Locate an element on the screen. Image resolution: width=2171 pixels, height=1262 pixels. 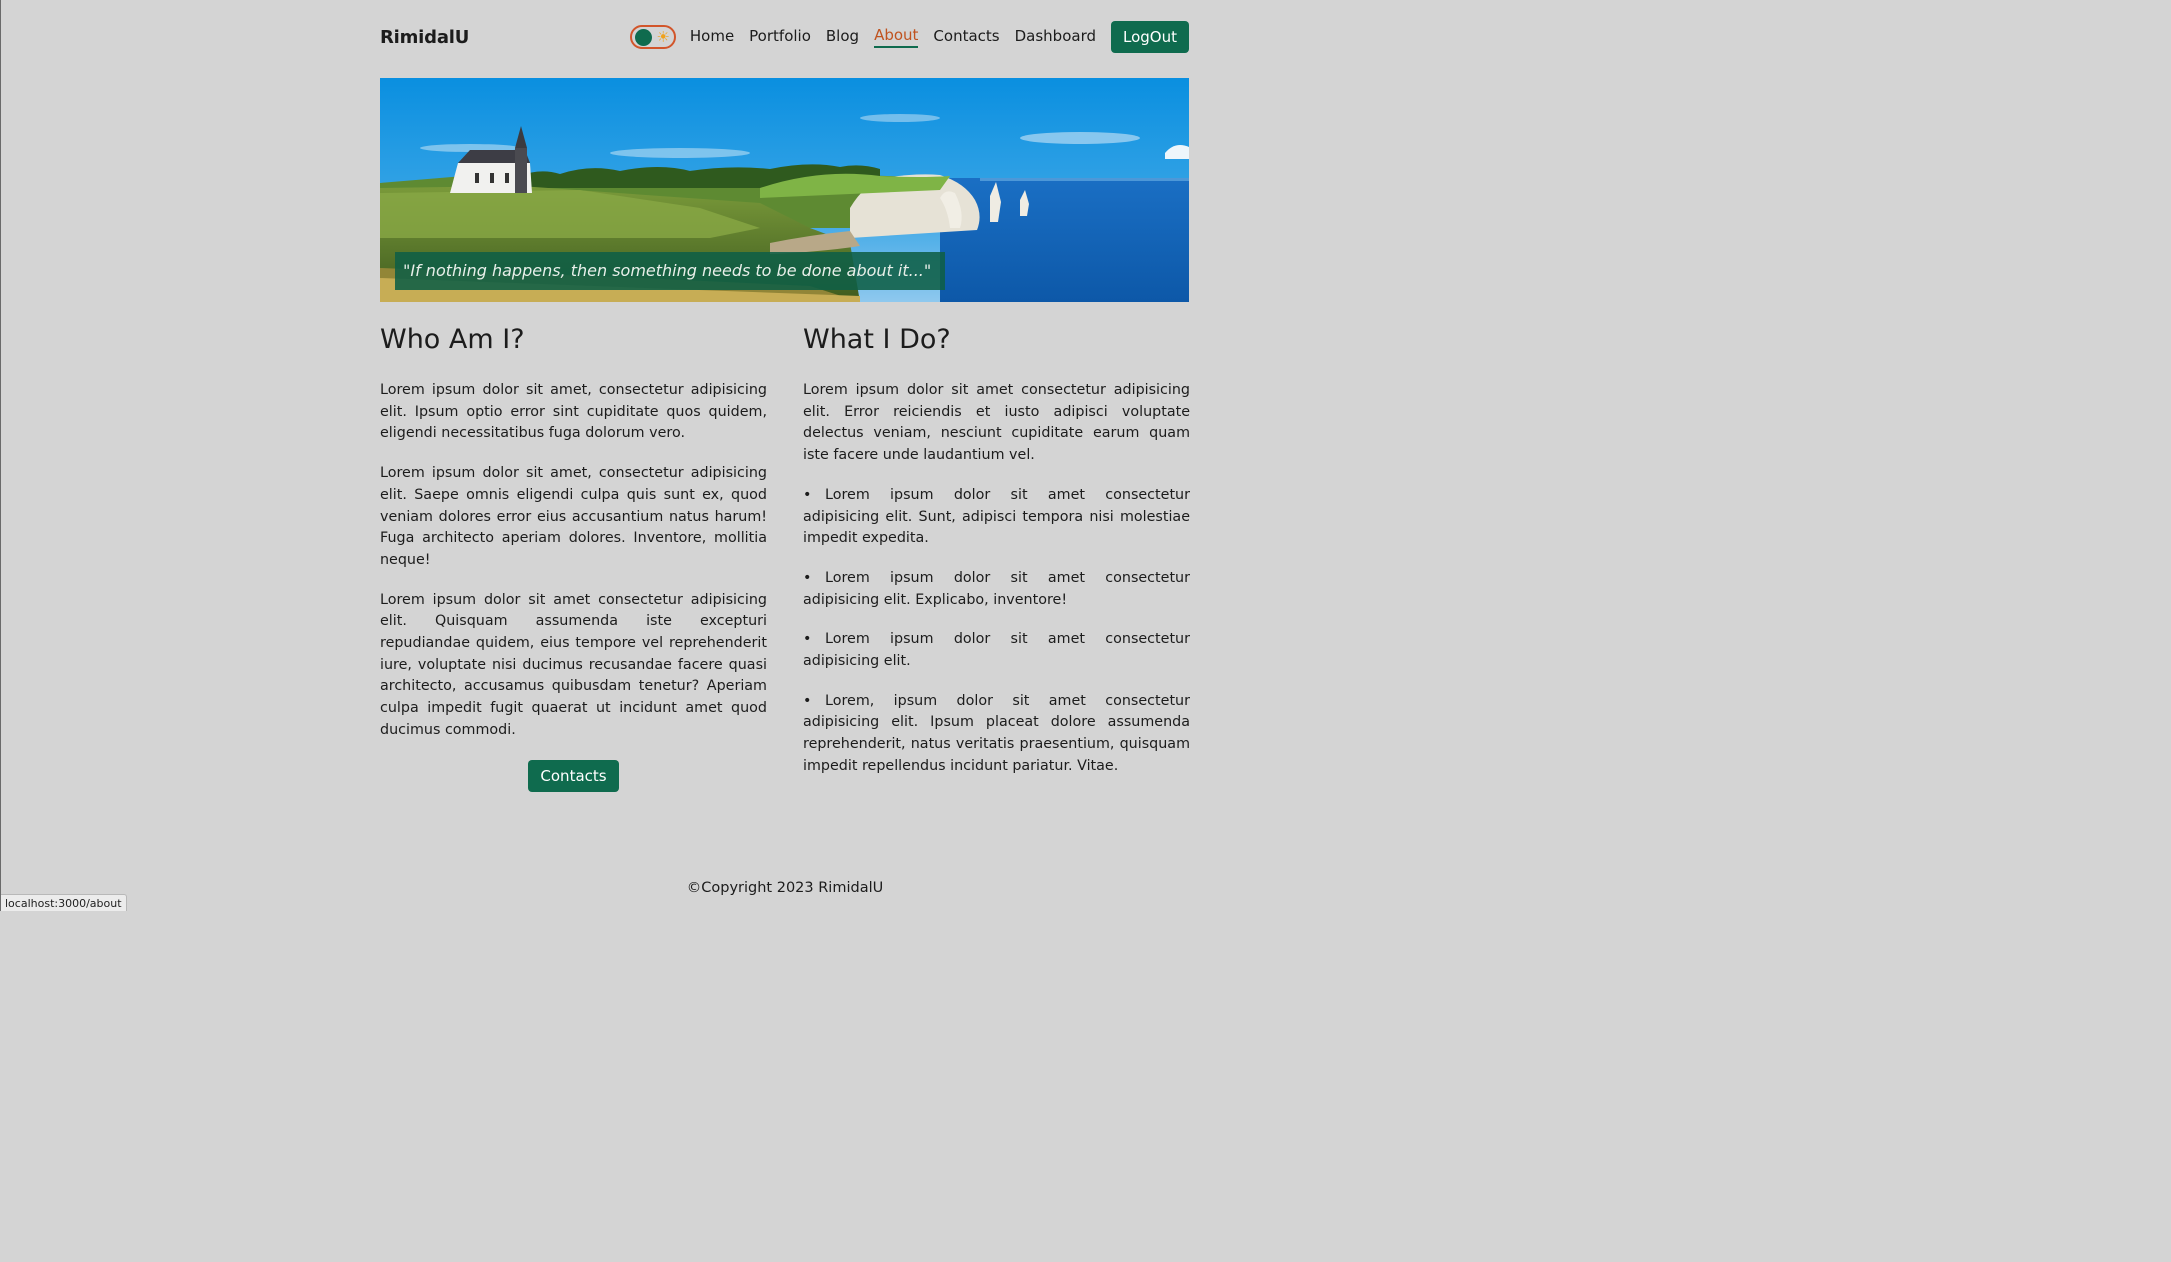
theme-toggle: ☀ is located at coordinates (652, 37).